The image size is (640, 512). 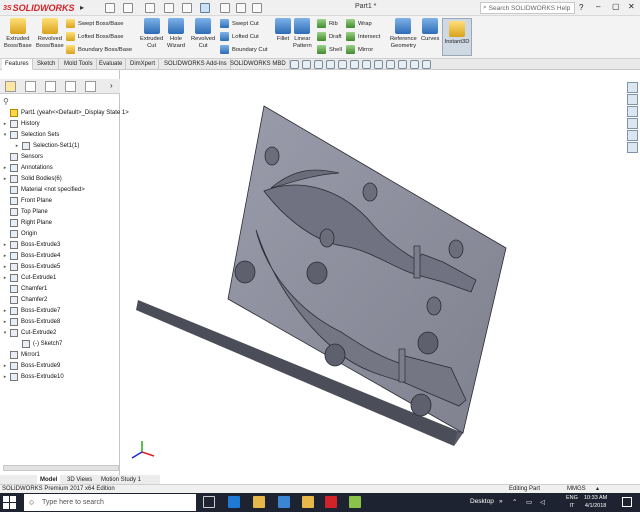 I want to click on zoom-to-fit-icon, so click(x=294, y=64).